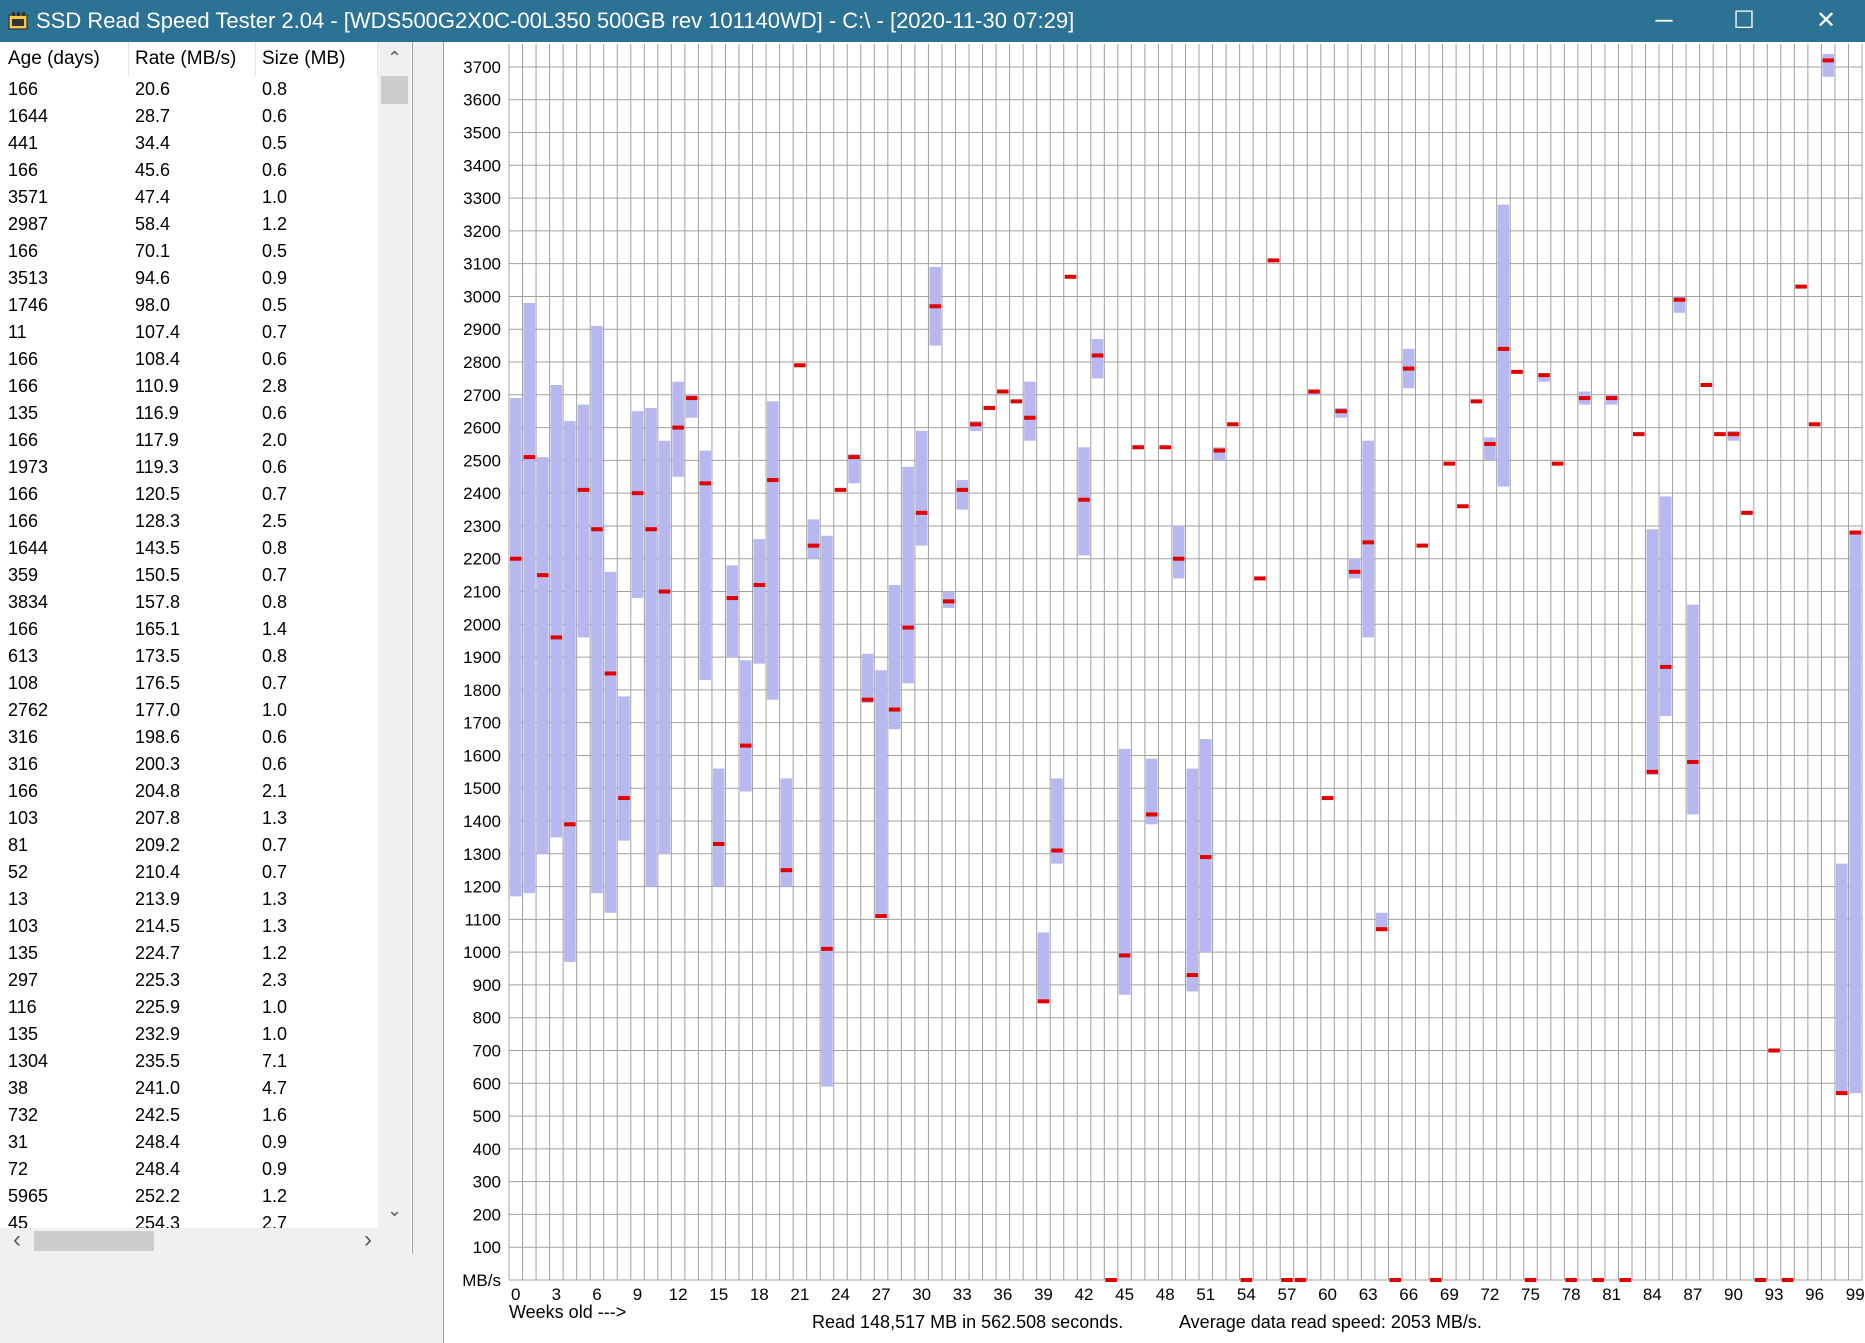 The image size is (1865, 1343). Describe the element at coordinates (487, 1116) in the screenshot. I see `y-tick-label: 500` at that location.